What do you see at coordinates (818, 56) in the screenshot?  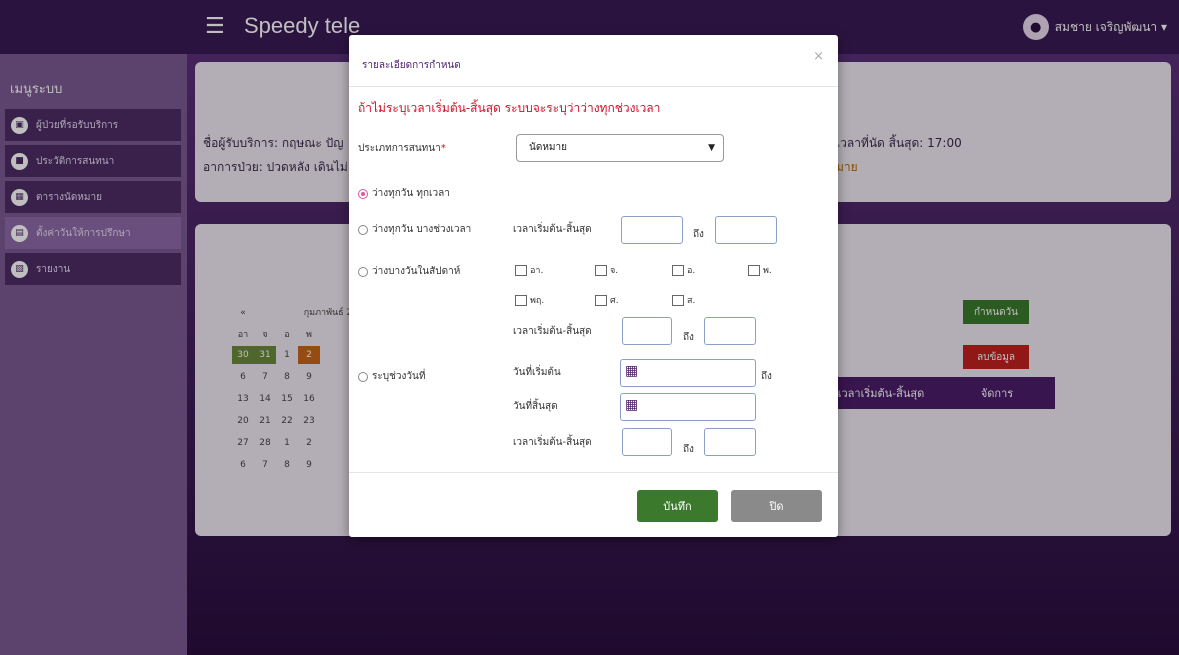 I see `close-icon: ×` at bounding box center [818, 56].